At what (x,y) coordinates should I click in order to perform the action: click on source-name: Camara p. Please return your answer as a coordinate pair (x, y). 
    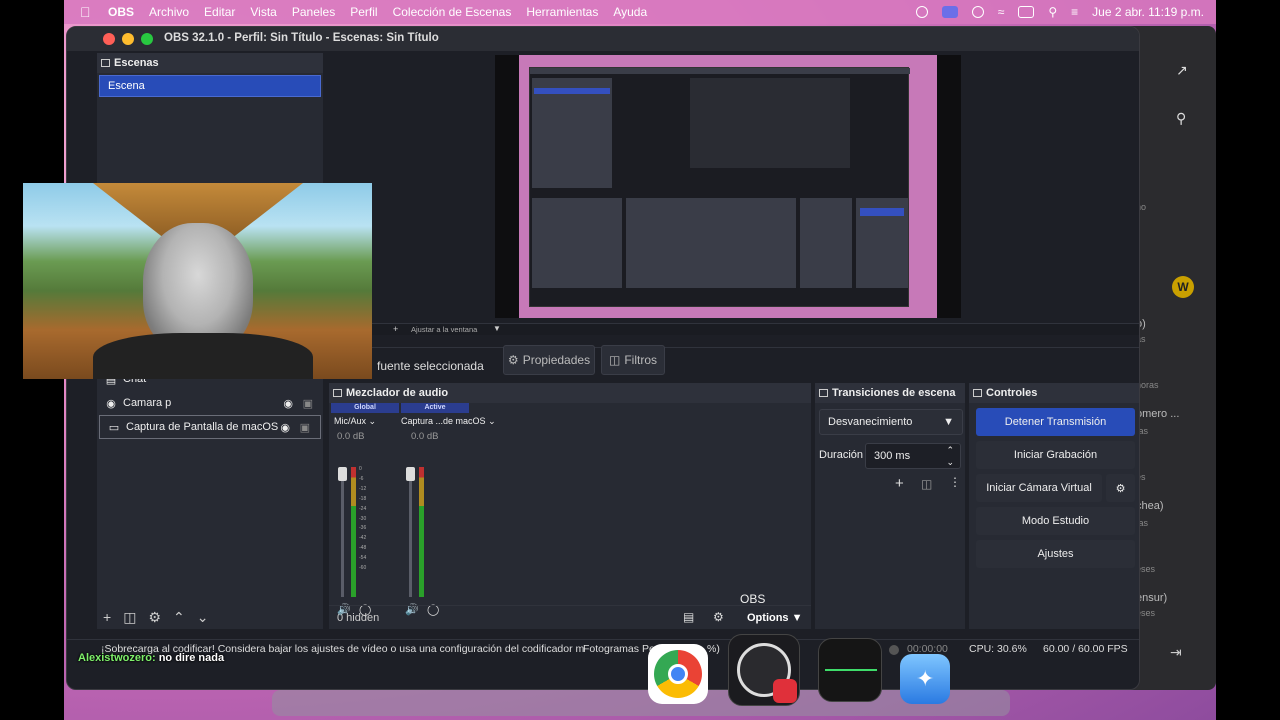
    Looking at the image, I should click on (147, 403).